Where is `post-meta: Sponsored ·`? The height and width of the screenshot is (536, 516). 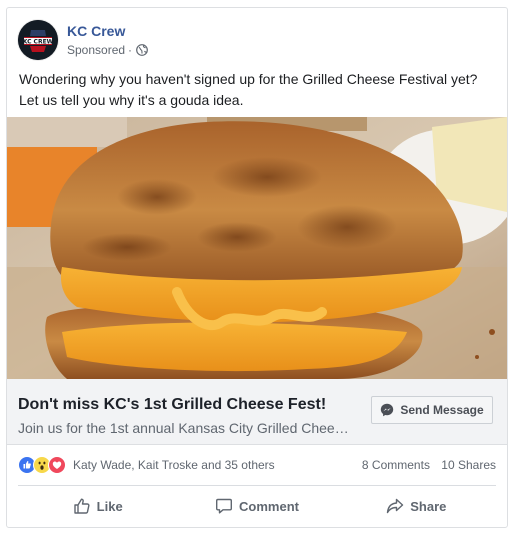 post-meta: Sponsored · is located at coordinates (107, 50).